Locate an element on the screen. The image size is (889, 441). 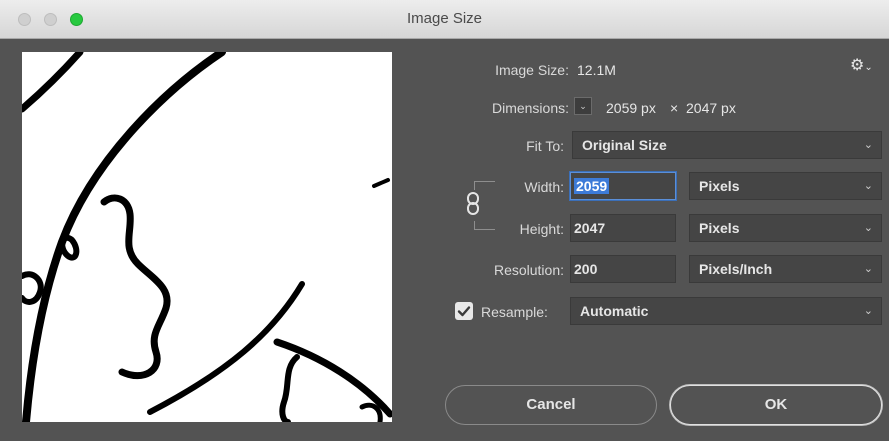
height-label: Height: is located at coordinates (541, 229).